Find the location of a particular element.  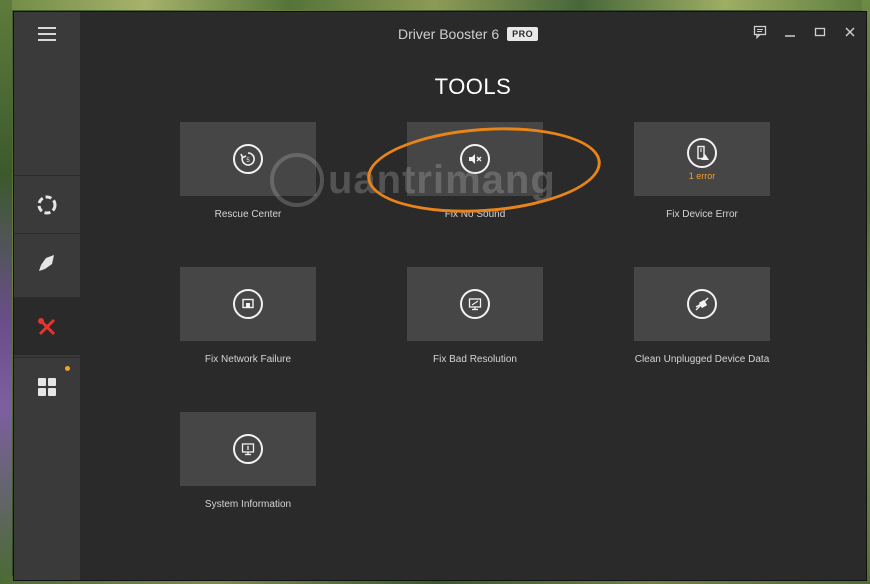

notification-dot is located at coordinates (67, 368).